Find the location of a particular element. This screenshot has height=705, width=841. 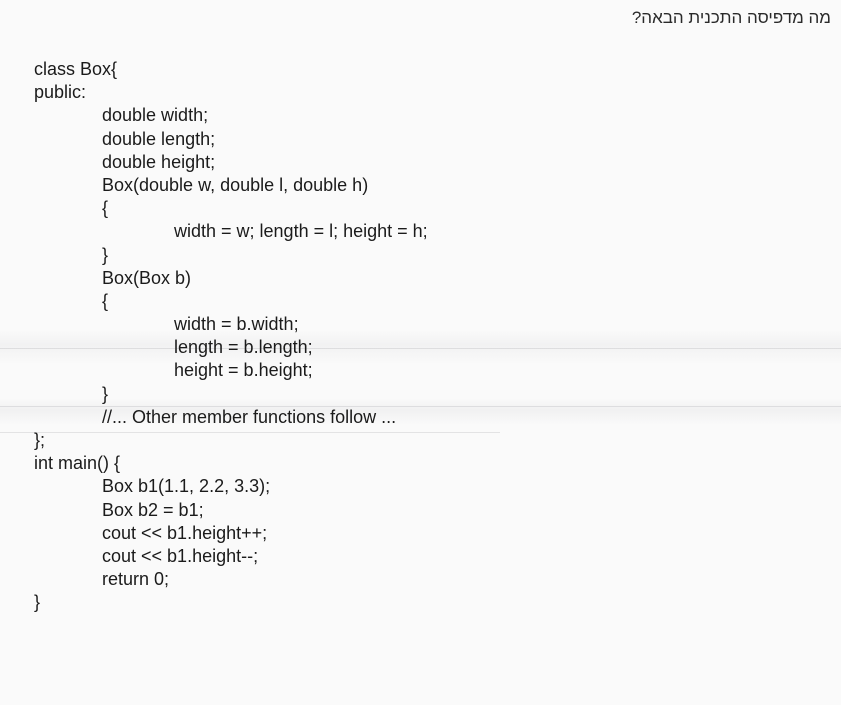

code-line: cout << b1.height++; is located at coordinates (185, 532).